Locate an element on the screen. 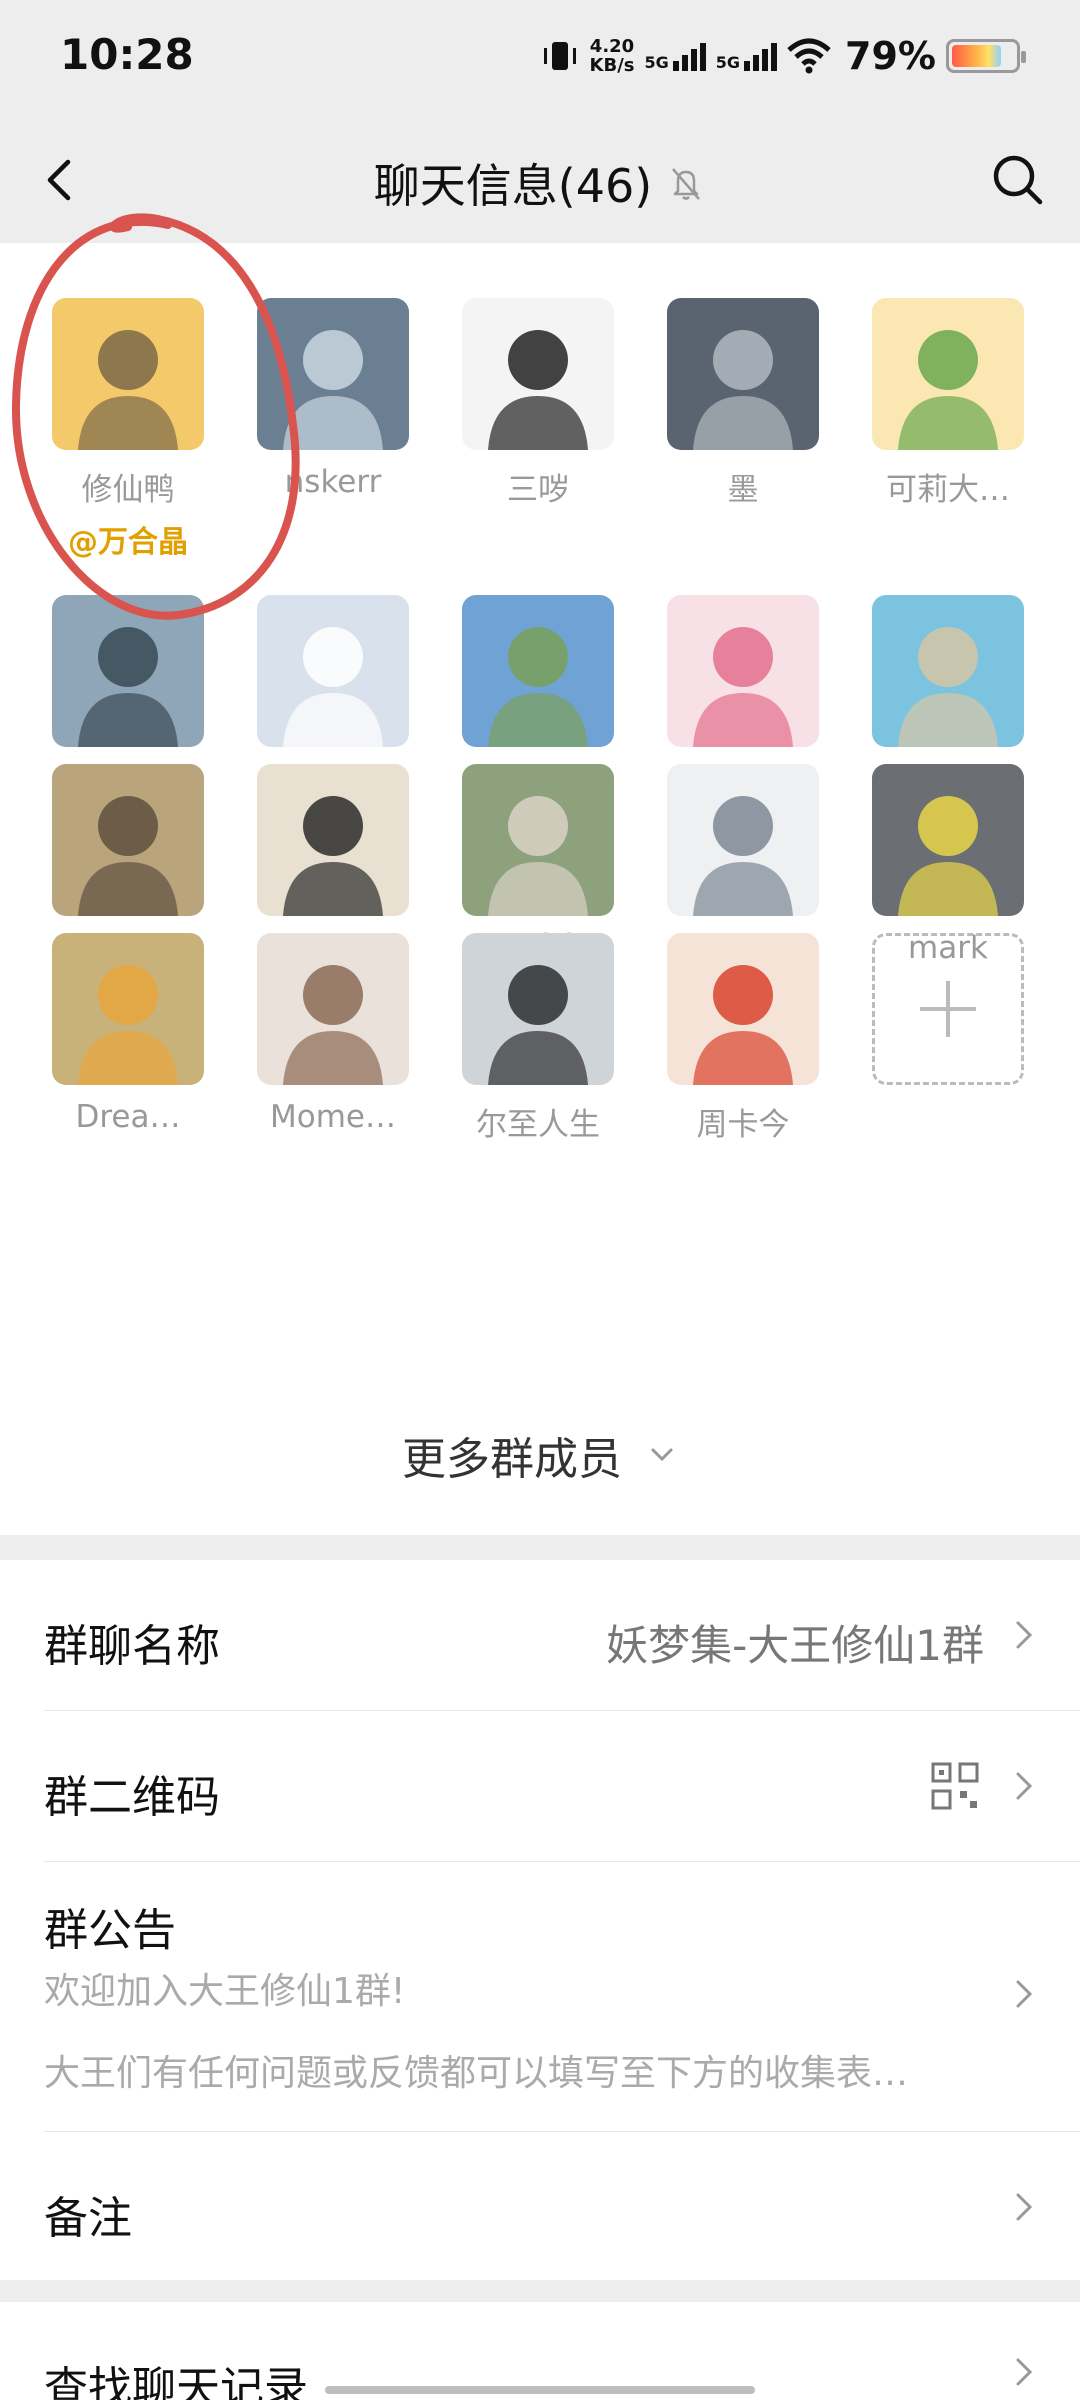  search-icon is located at coordinates (1018, 180).